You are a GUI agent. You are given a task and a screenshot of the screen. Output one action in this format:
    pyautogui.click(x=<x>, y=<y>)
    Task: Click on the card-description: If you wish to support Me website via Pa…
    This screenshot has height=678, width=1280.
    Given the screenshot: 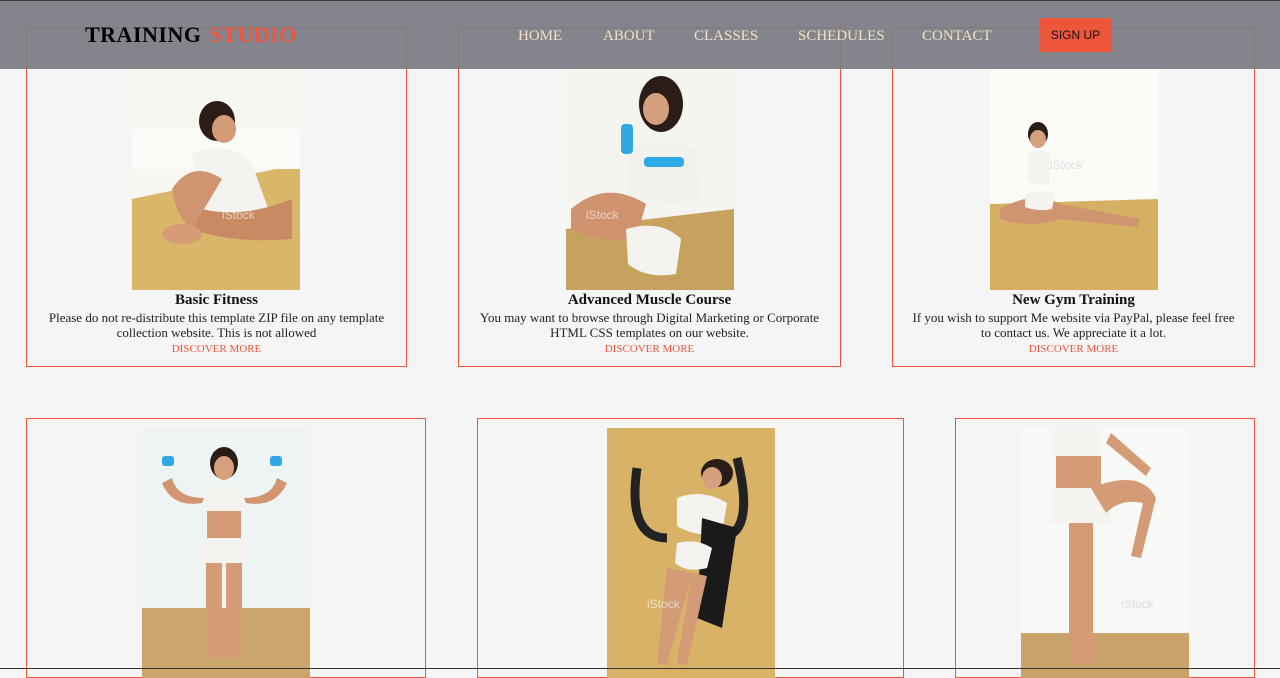 What is the action you would take?
    pyautogui.click(x=1073, y=325)
    